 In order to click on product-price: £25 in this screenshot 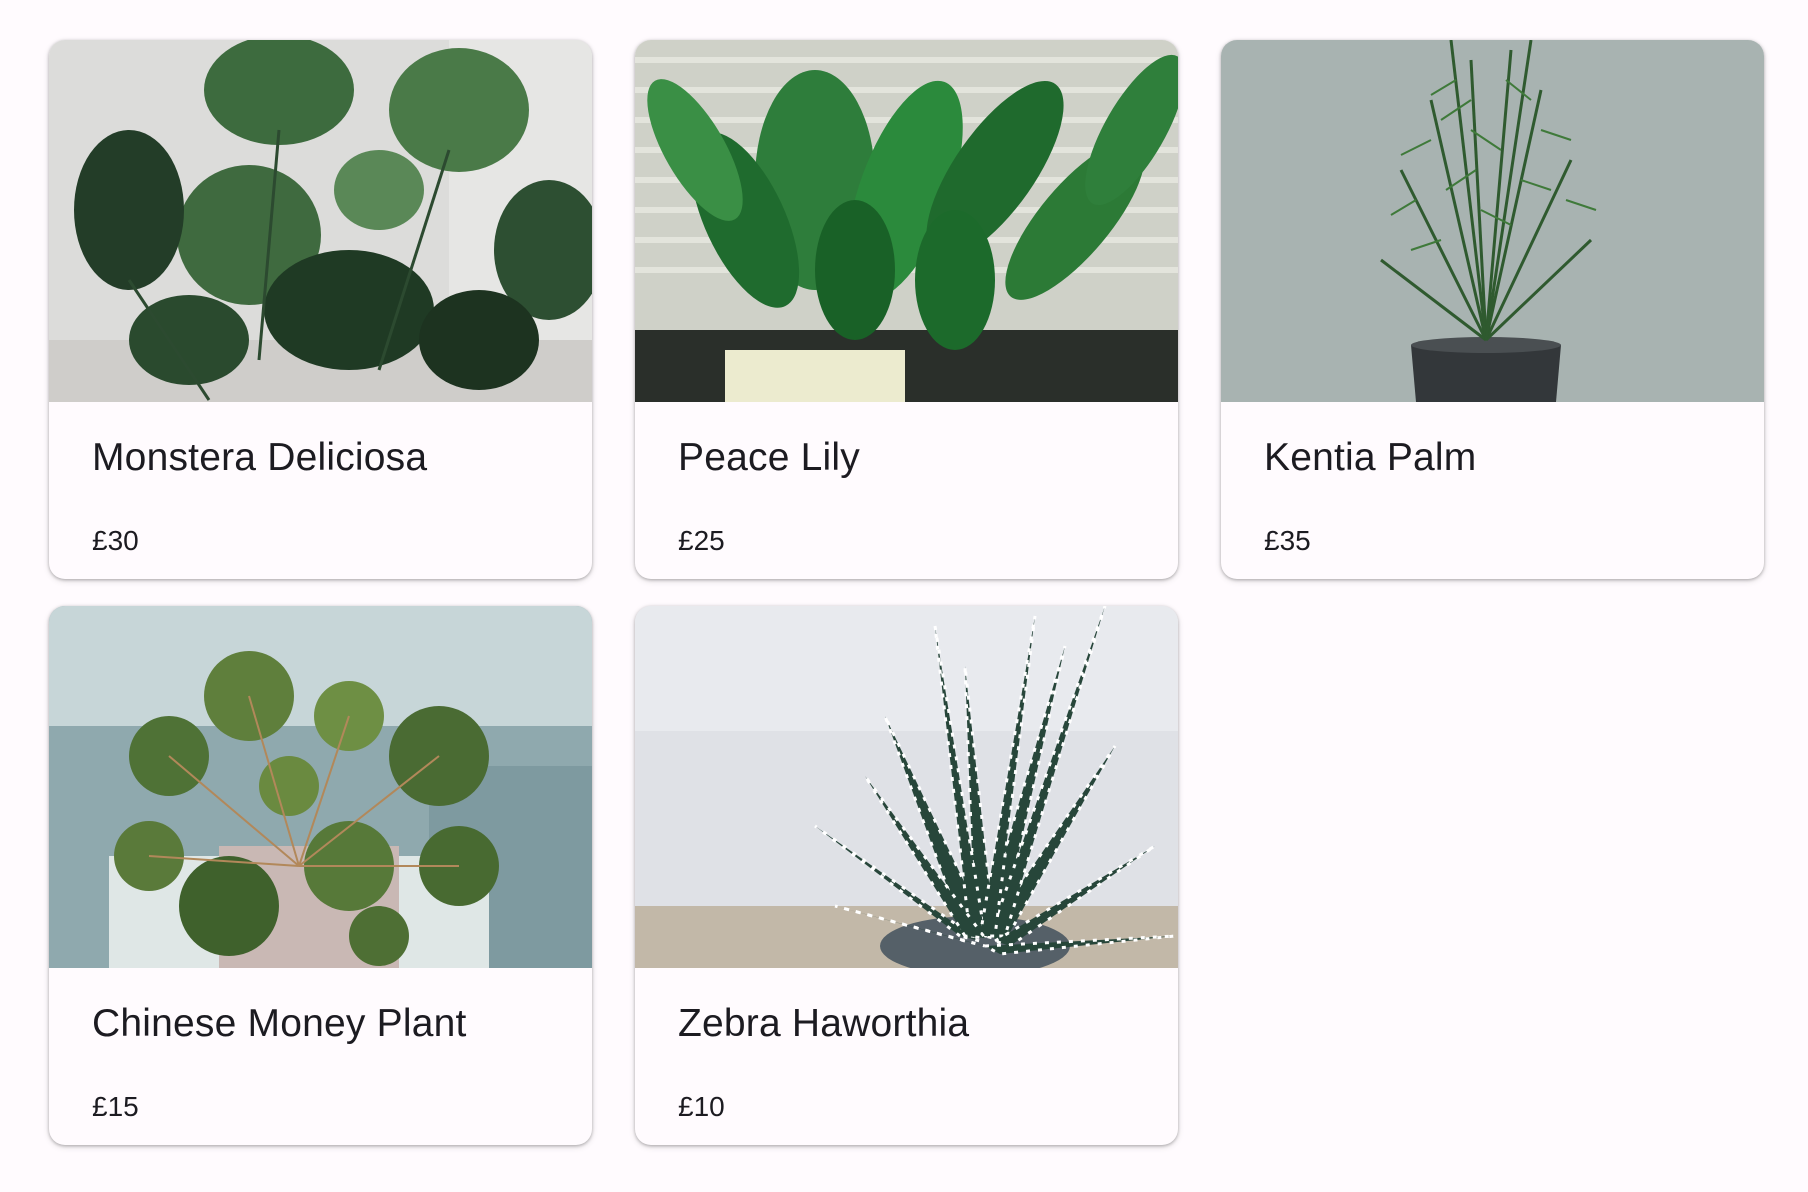, I will do `click(701, 540)`.